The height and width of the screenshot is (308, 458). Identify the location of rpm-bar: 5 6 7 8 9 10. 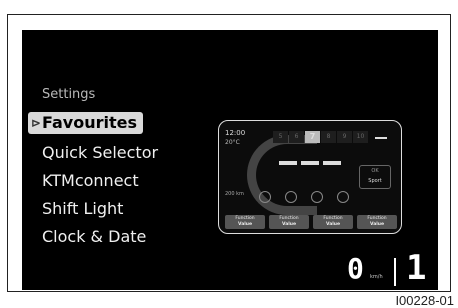
(321, 137).